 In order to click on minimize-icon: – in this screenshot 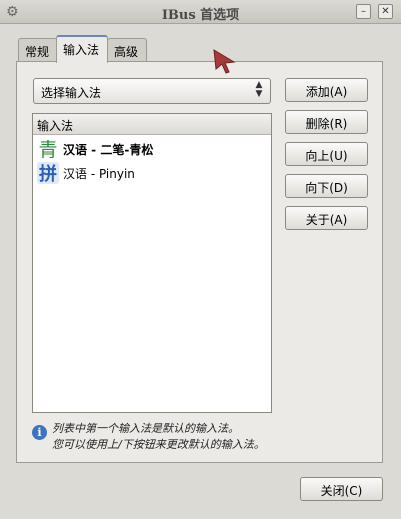, I will do `click(363, 11)`.